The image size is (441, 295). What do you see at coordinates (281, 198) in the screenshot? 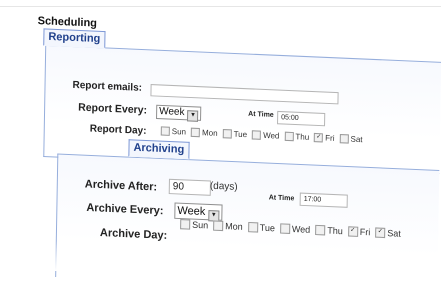
I see `archive-at-time-label: At Time` at bounding box center [281, 198].